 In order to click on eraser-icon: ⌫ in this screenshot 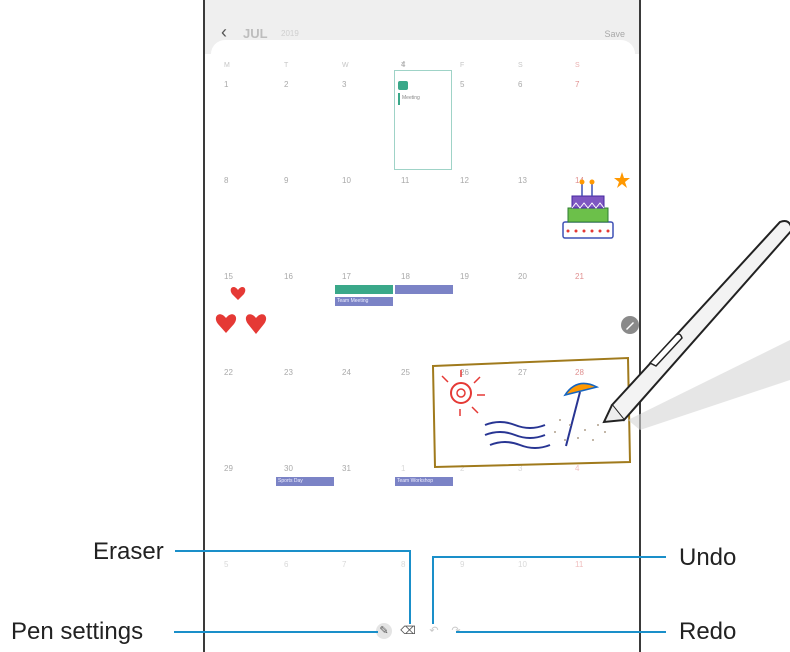, I will do `click(408, 631)`.